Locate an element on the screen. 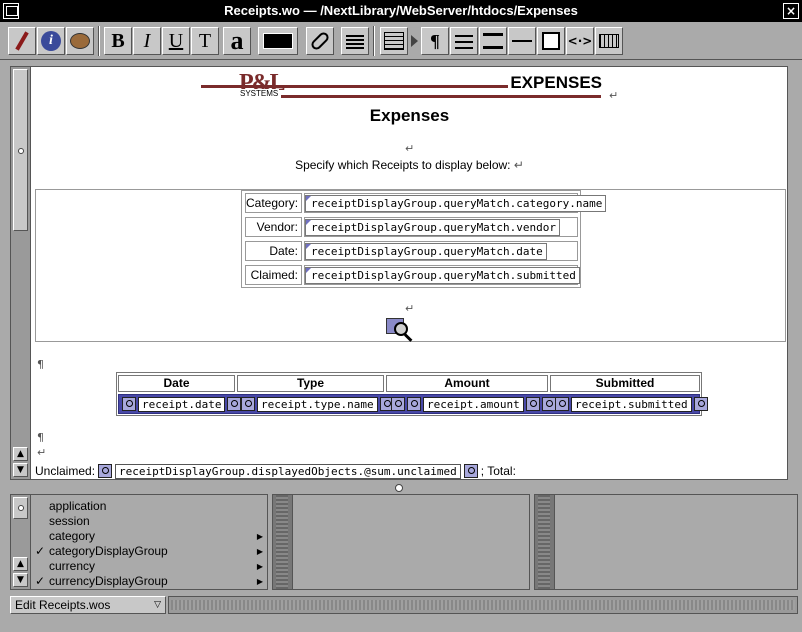 The height and width of the screenshot is (632, 802). typewriter-icon: T is located at coordinates (205, 41).